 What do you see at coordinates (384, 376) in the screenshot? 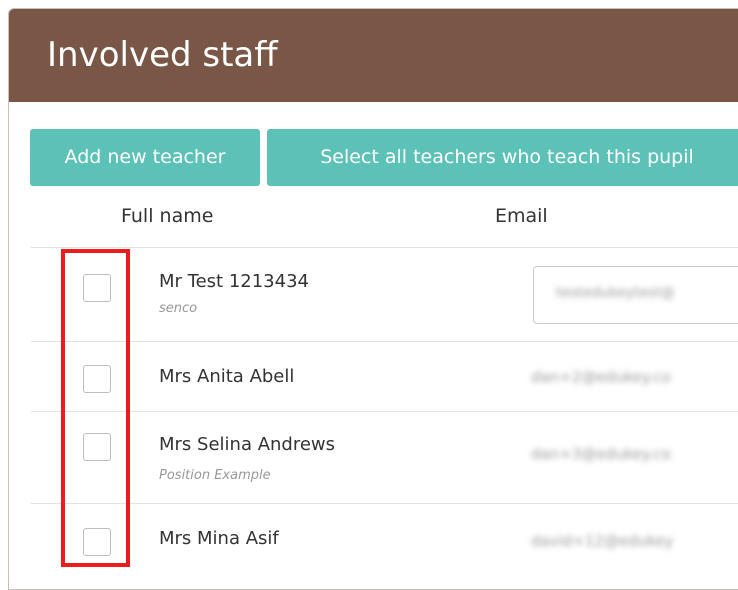
I see `table-row: Mrs Anita Abell dan+2@edukey.co` at bounding box center [384, 376].